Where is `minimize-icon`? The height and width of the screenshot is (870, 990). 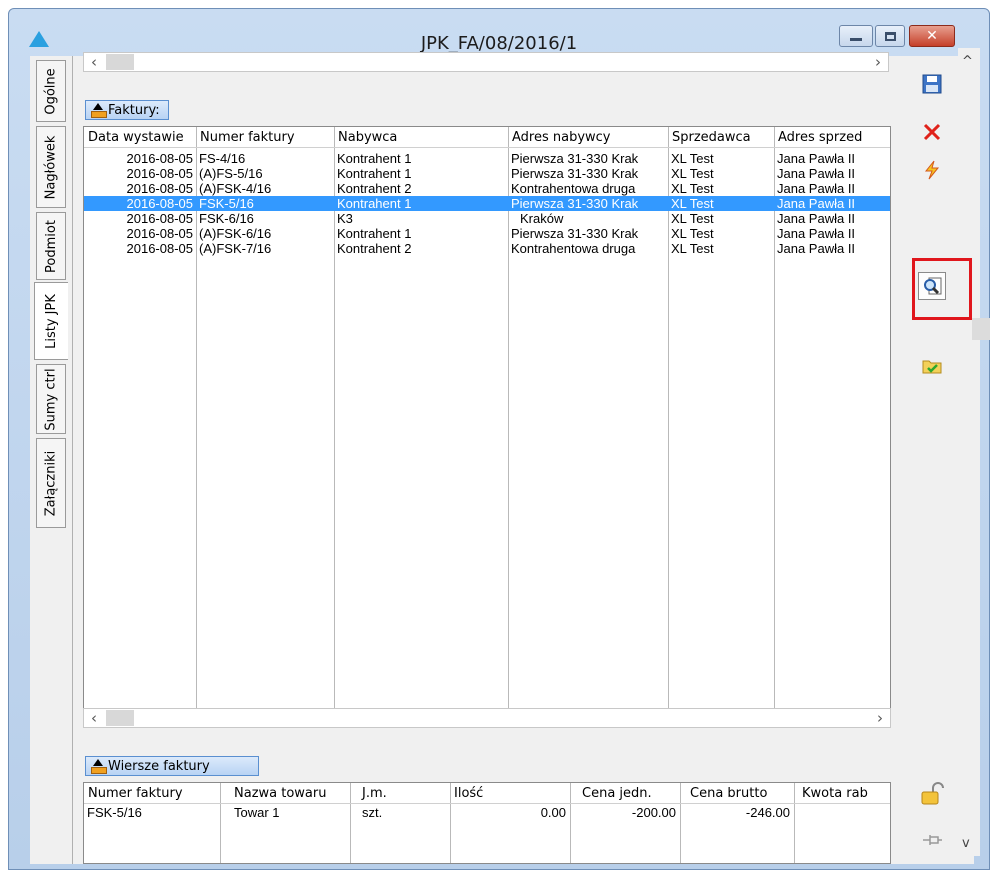 minimize-icon is located at coordinates (856, 39).